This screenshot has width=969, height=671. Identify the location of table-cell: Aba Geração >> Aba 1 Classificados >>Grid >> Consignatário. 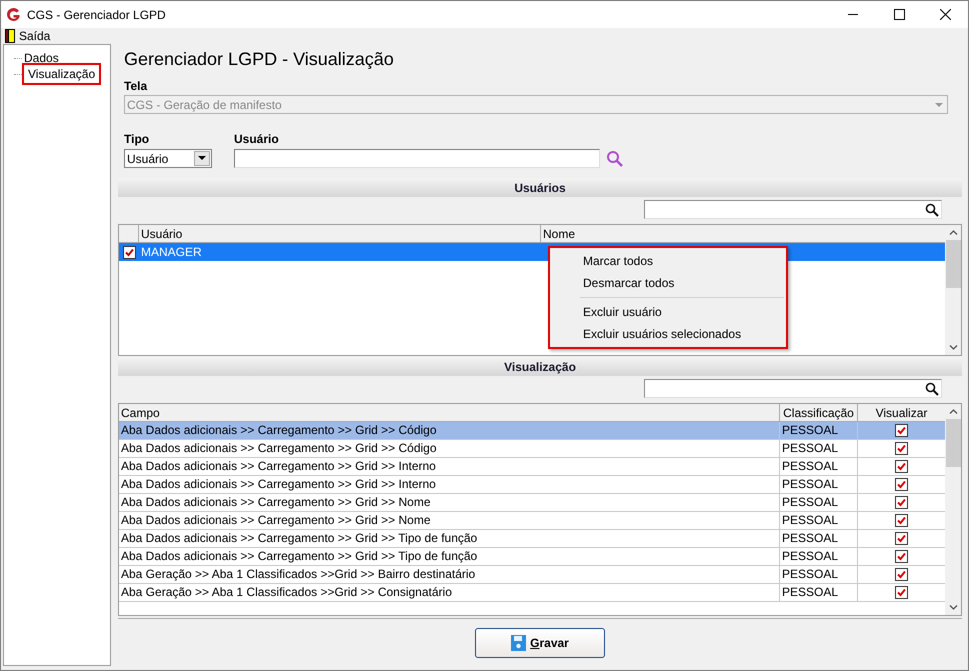
(449, 592).